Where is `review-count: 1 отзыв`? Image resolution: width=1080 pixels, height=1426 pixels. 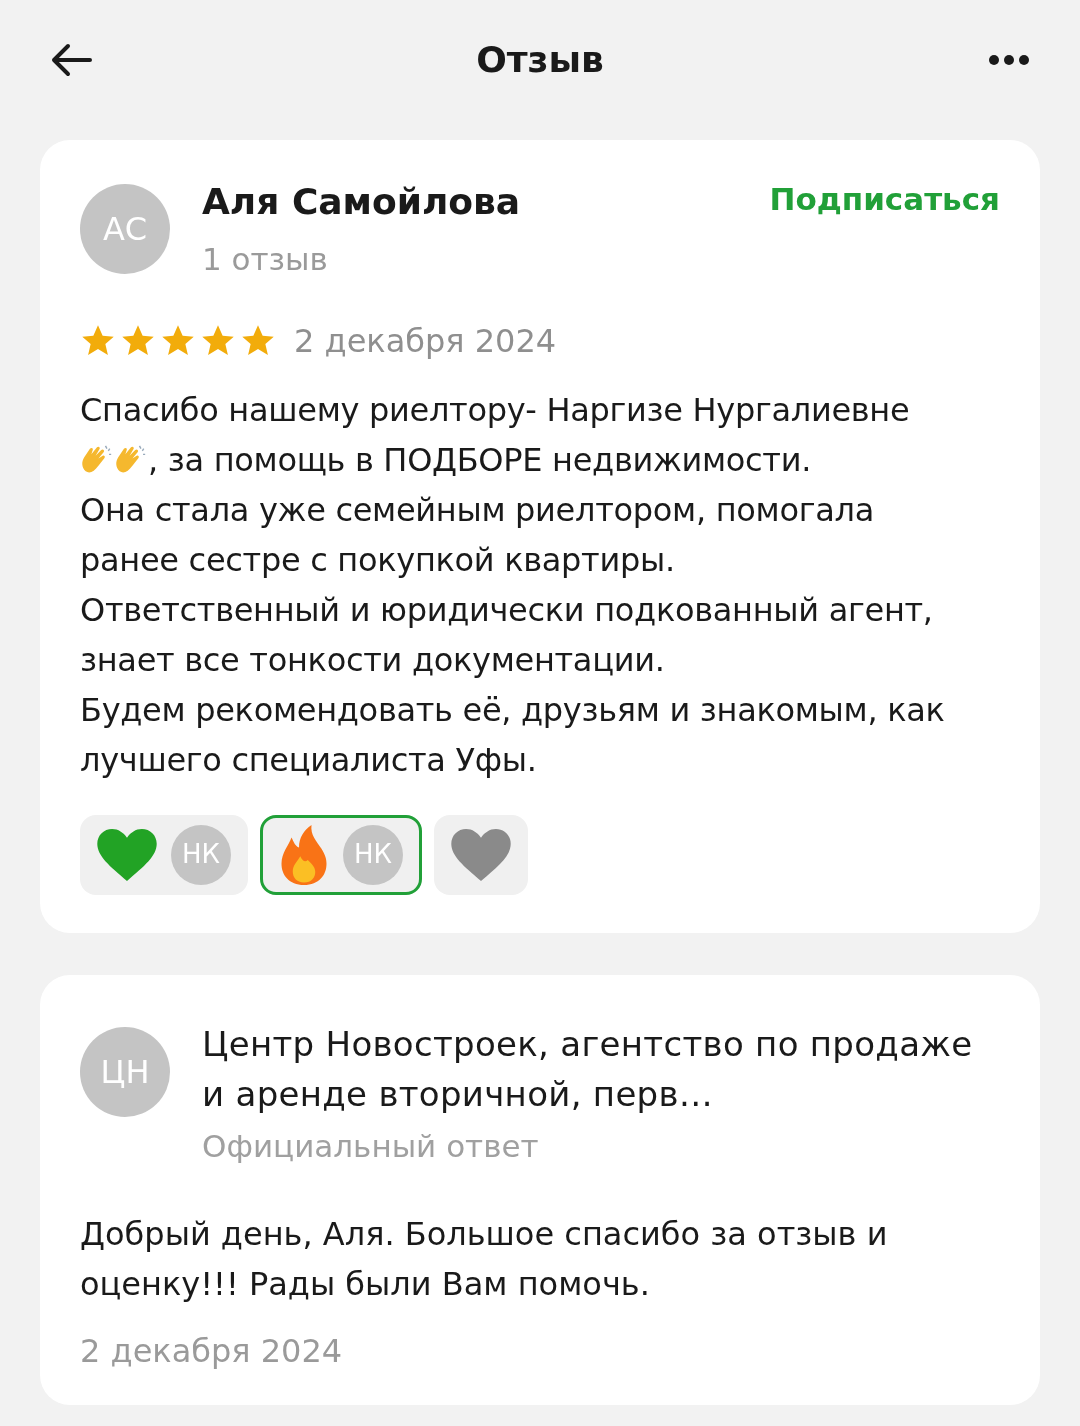 review-count: 1 отзыв is located at coordinates (265, 259).